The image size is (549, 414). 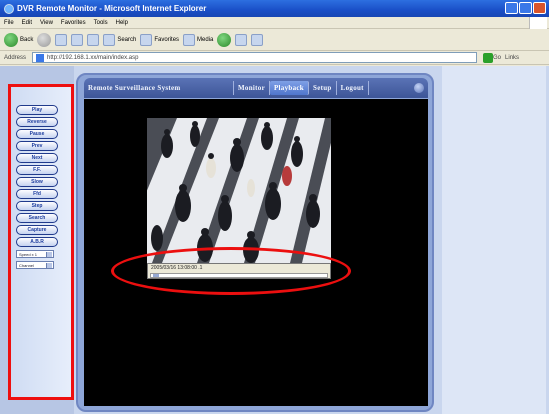 What do you see at coordinates (122, 23) in the screenshot?
I see `menu-help: Help` at bounding box center [122, 23].